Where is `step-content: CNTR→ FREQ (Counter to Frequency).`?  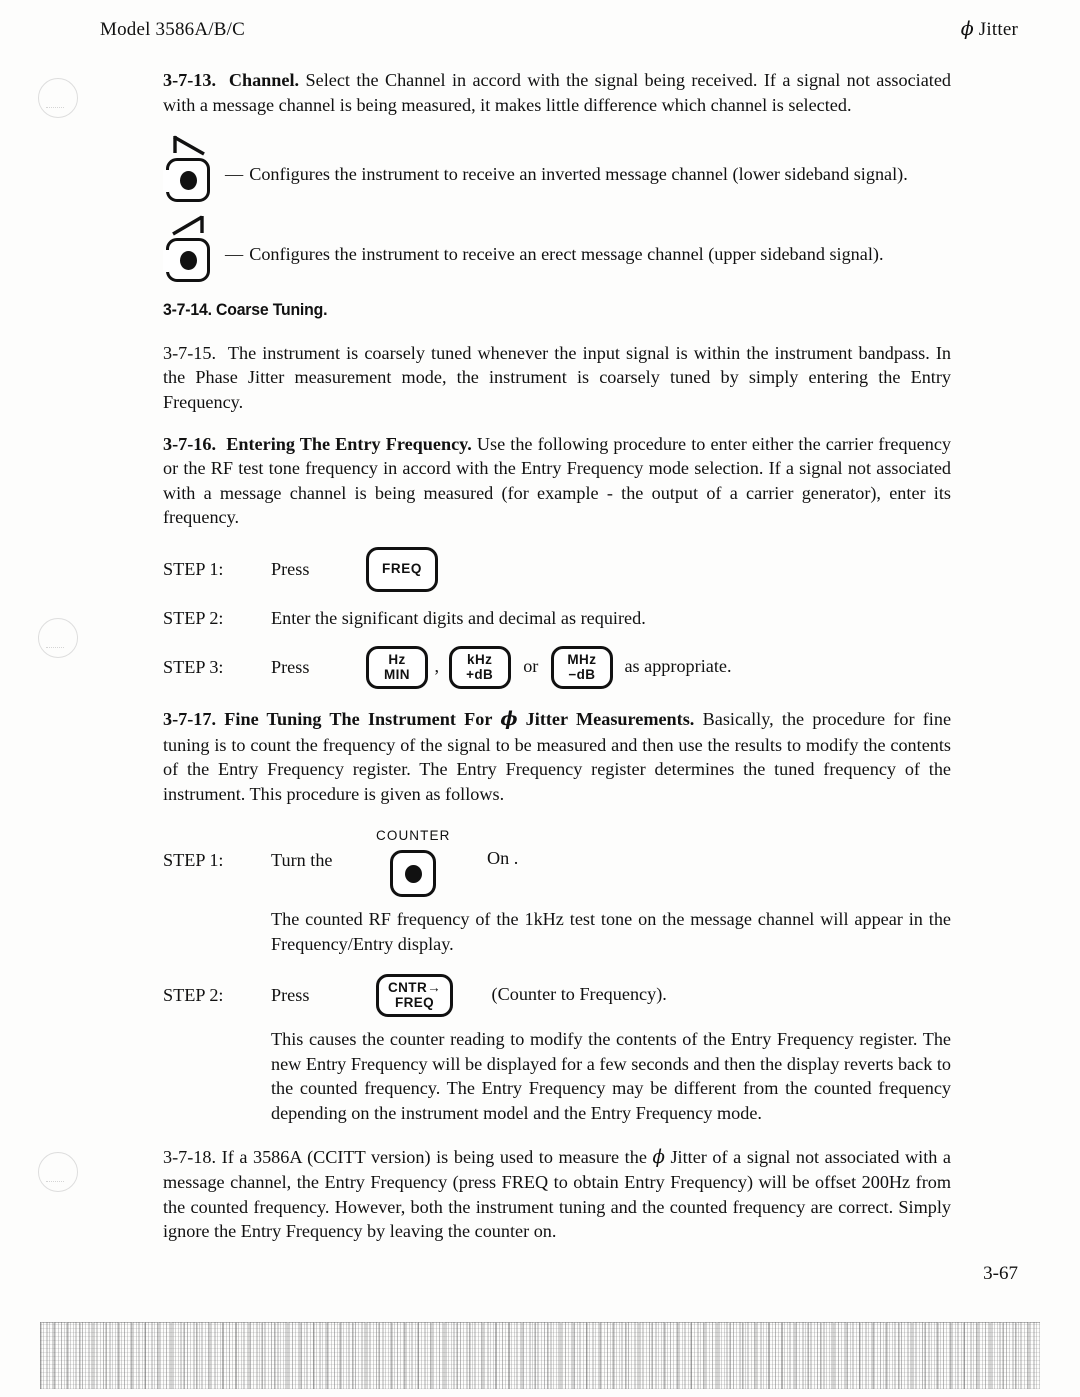
step-content: CNTR→ FREQ (Counter to Frequency). is located at coordinates (663, 996).